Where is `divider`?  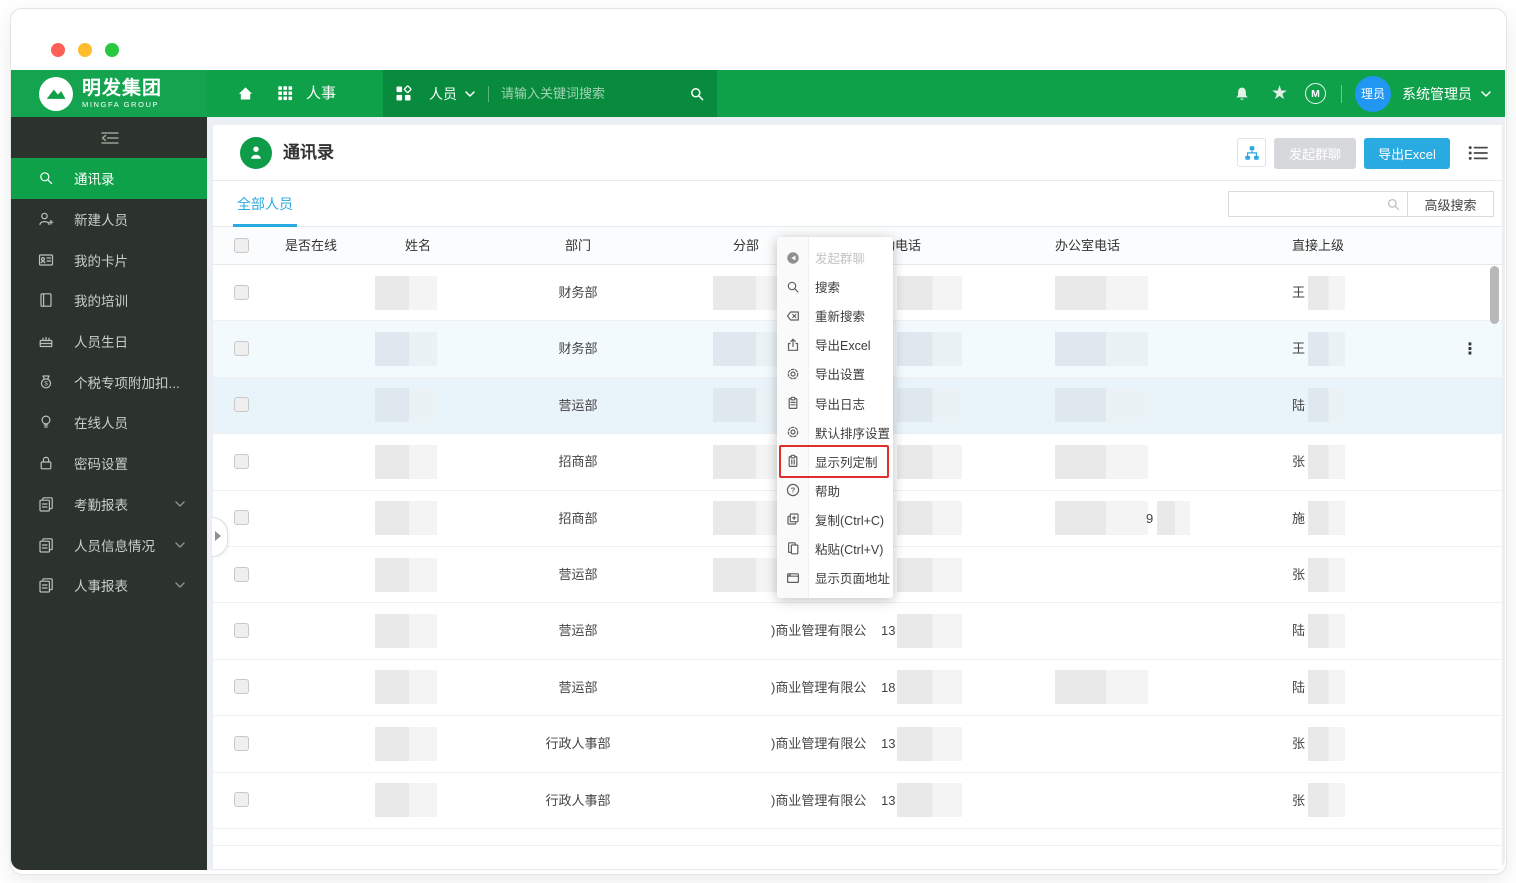 divider is located at coordinates (488, 93).